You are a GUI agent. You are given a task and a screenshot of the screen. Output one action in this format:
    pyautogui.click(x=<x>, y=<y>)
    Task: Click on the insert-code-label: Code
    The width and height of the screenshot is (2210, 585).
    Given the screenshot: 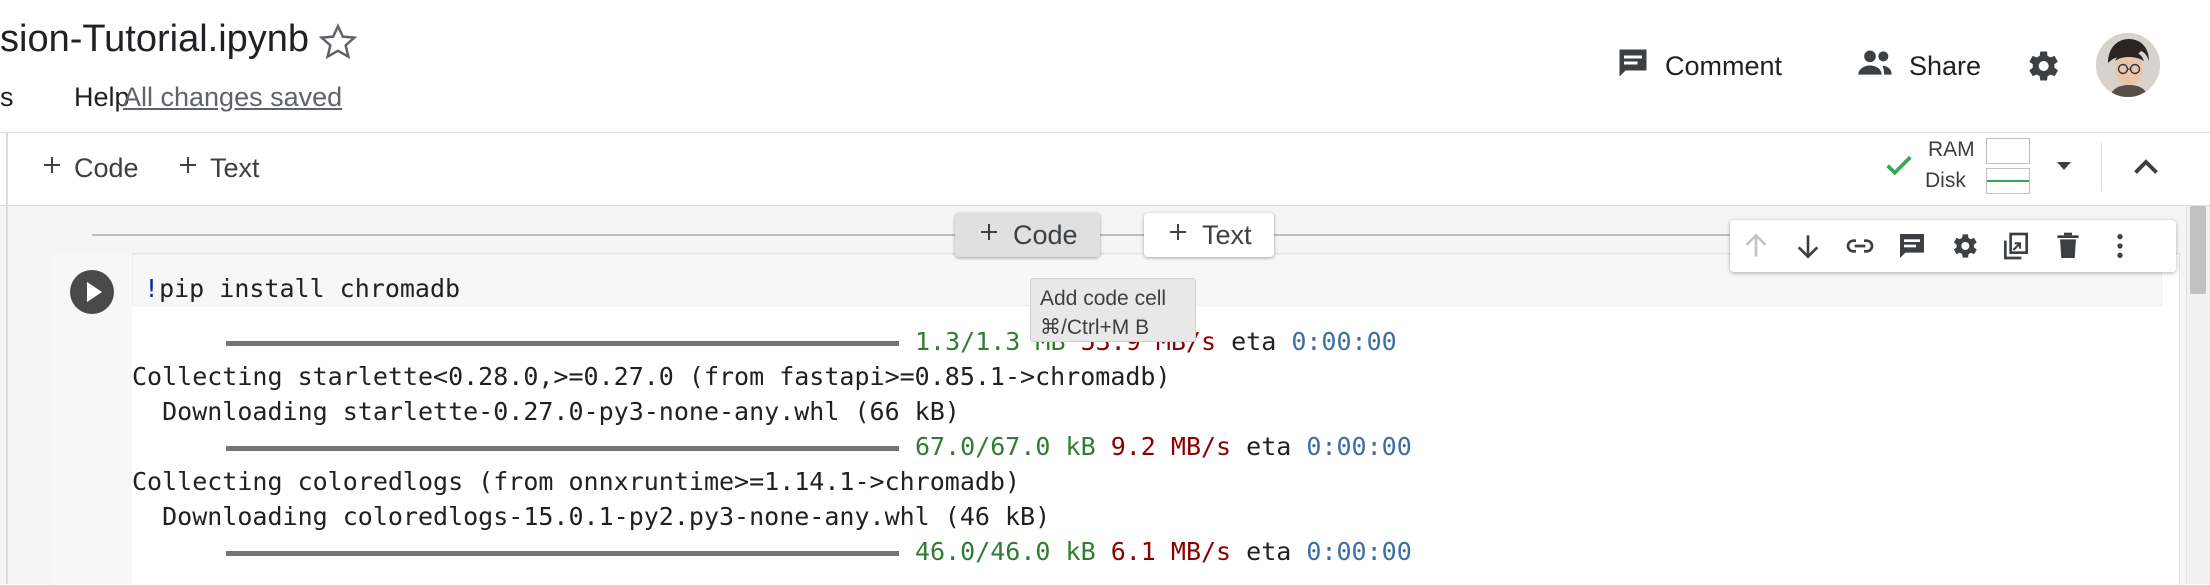 What is the action you would take?
    pyautogui.click(x=1045, y=234)
    